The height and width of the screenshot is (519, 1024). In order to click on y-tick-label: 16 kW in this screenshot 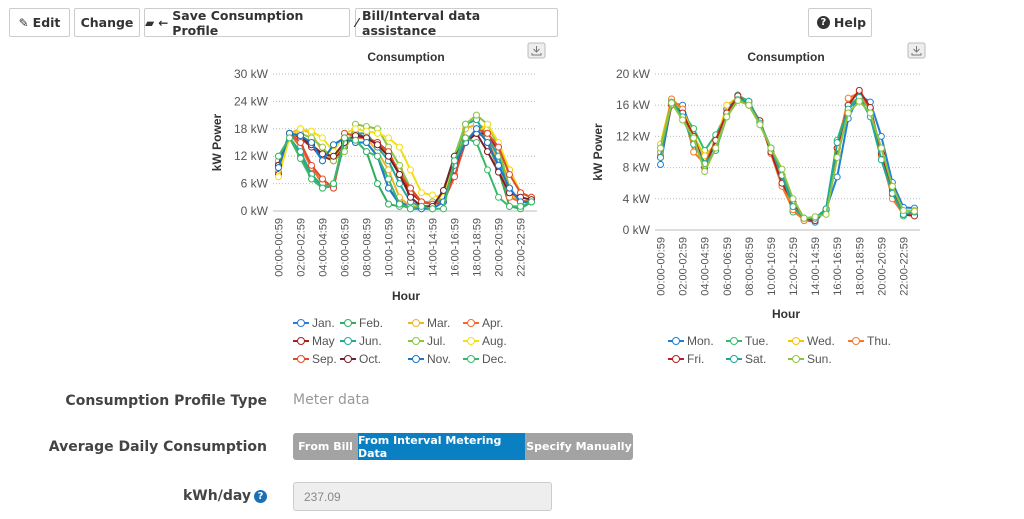, I will do `click(633, 105)`.